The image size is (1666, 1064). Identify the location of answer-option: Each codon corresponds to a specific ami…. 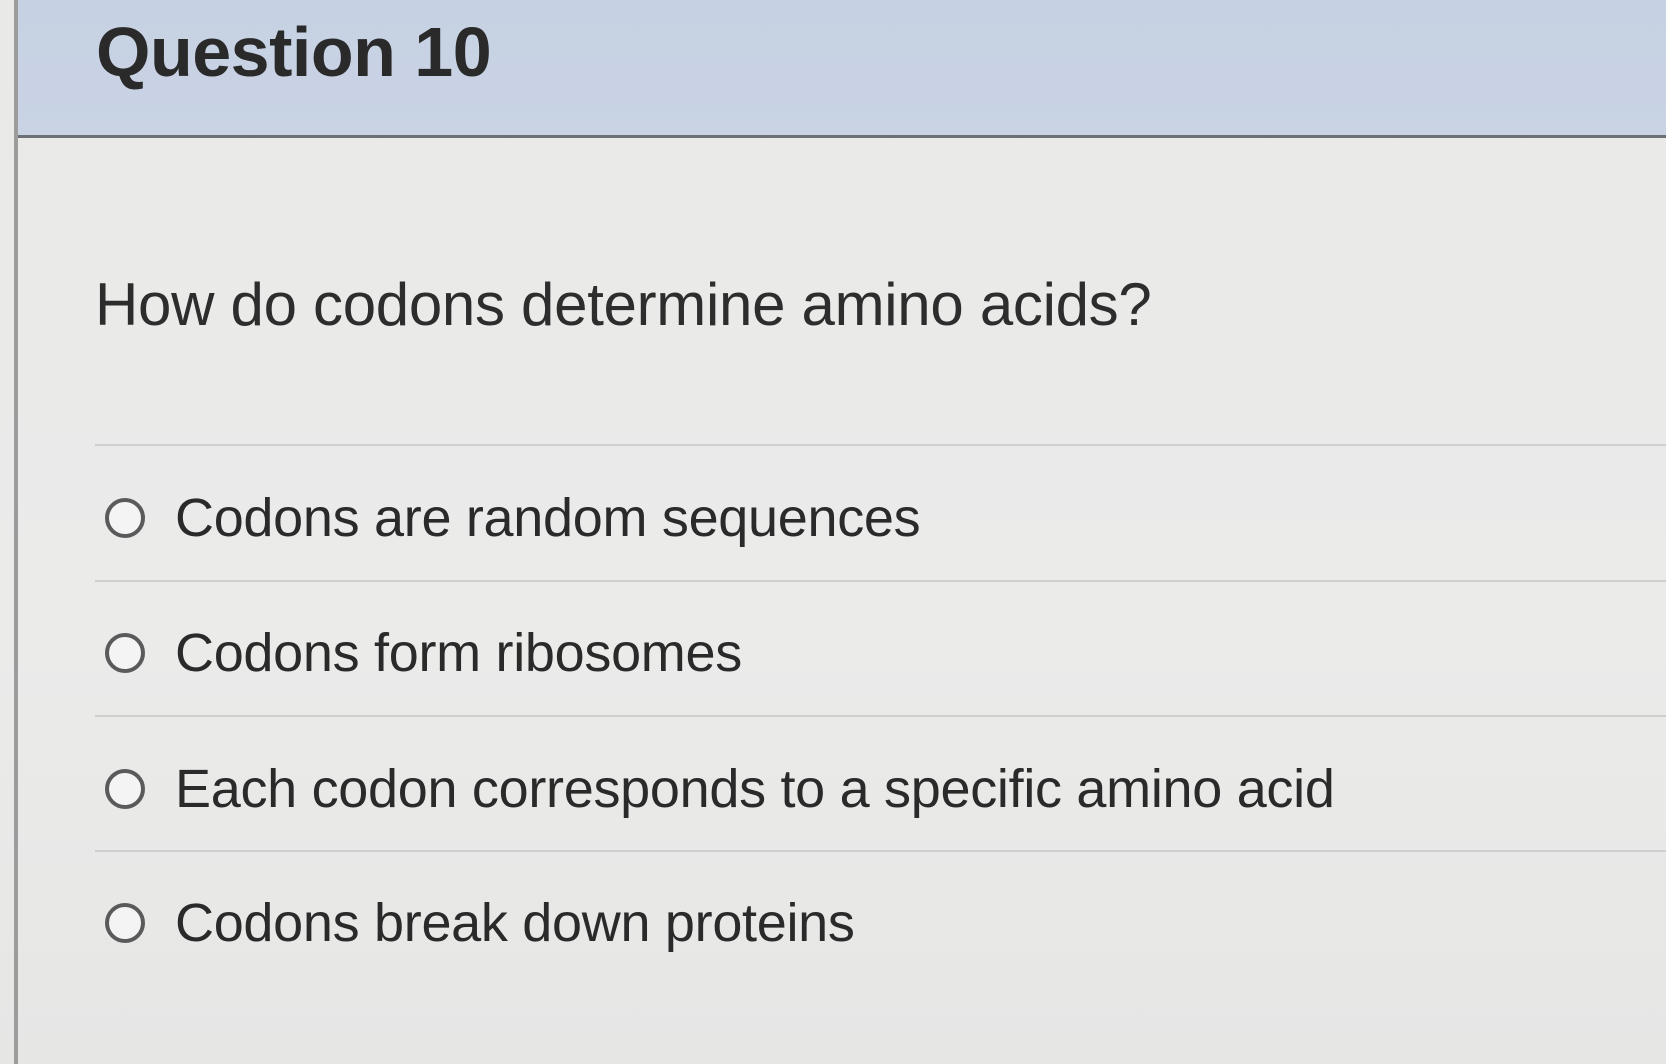
(805, 789).